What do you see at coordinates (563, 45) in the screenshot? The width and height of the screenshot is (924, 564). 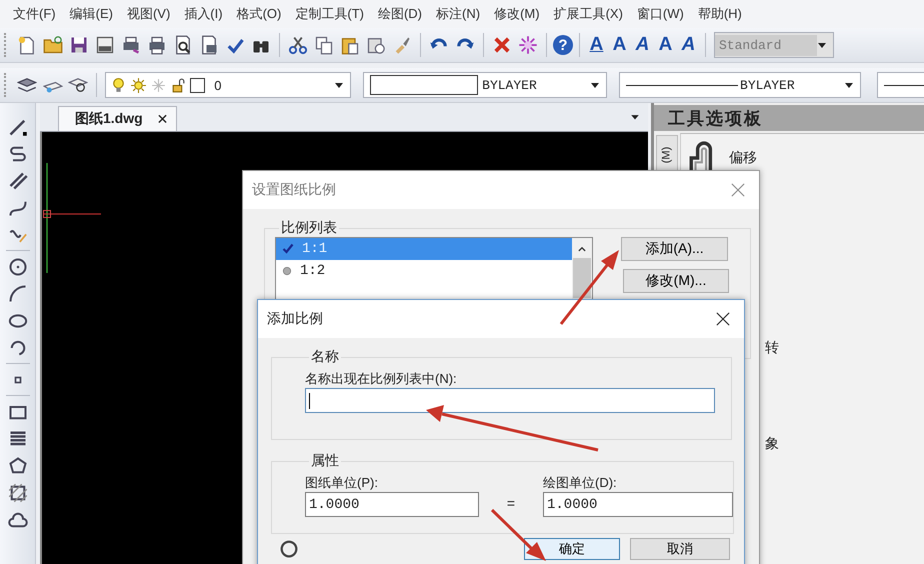 I see `help-icon: ?` at bounding box center [563, 45].